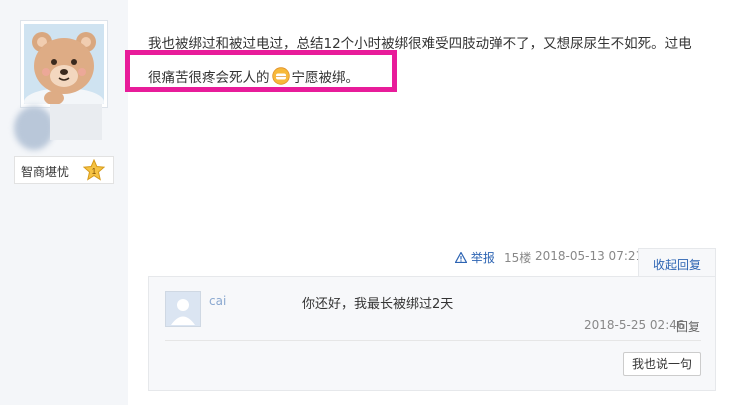  I want to click on reply-time: 2018-5-25 02:46, so click(634, 325).